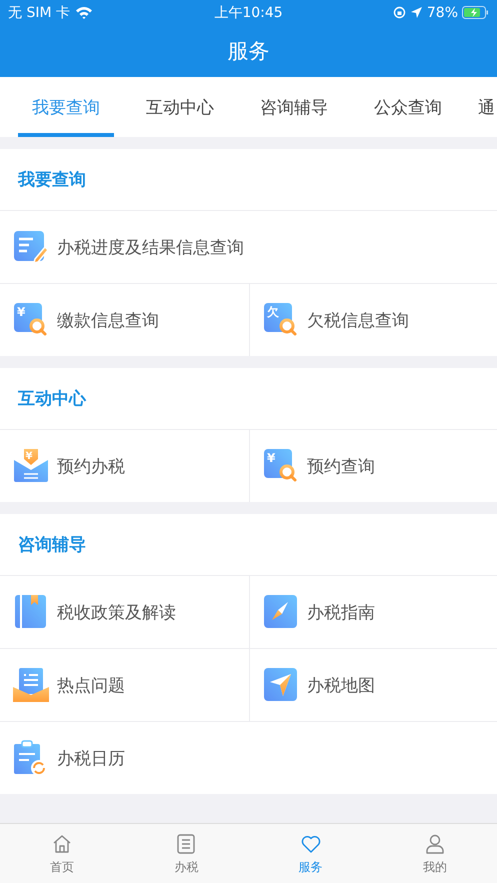  What do you see at coordinates (84, 12) in the screenshot?
I see `wifi-icon` at bounding box center [84, 12].